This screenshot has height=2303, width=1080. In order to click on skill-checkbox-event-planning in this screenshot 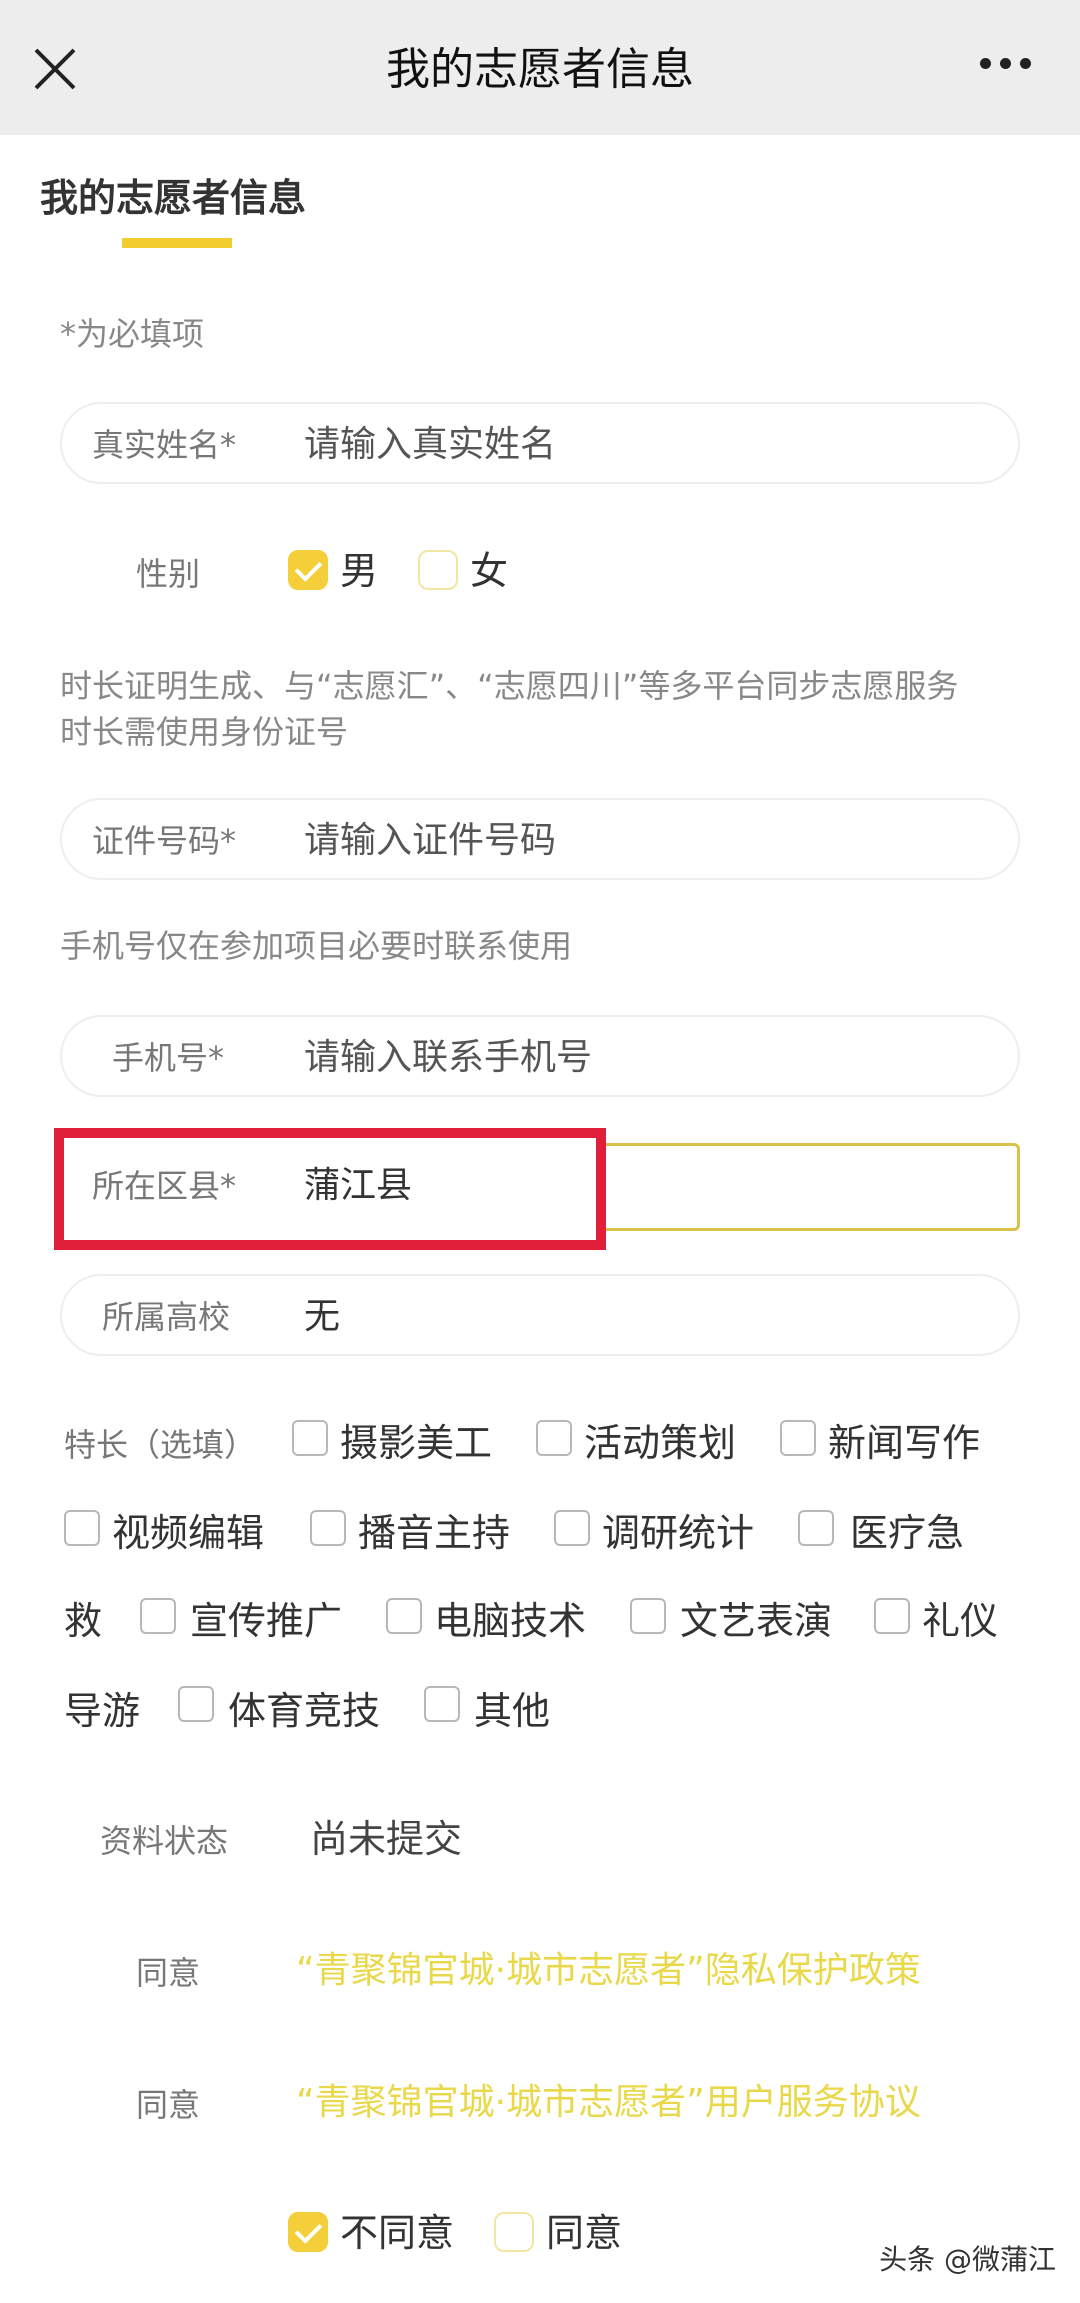, I will do `click(554, 1438)`.